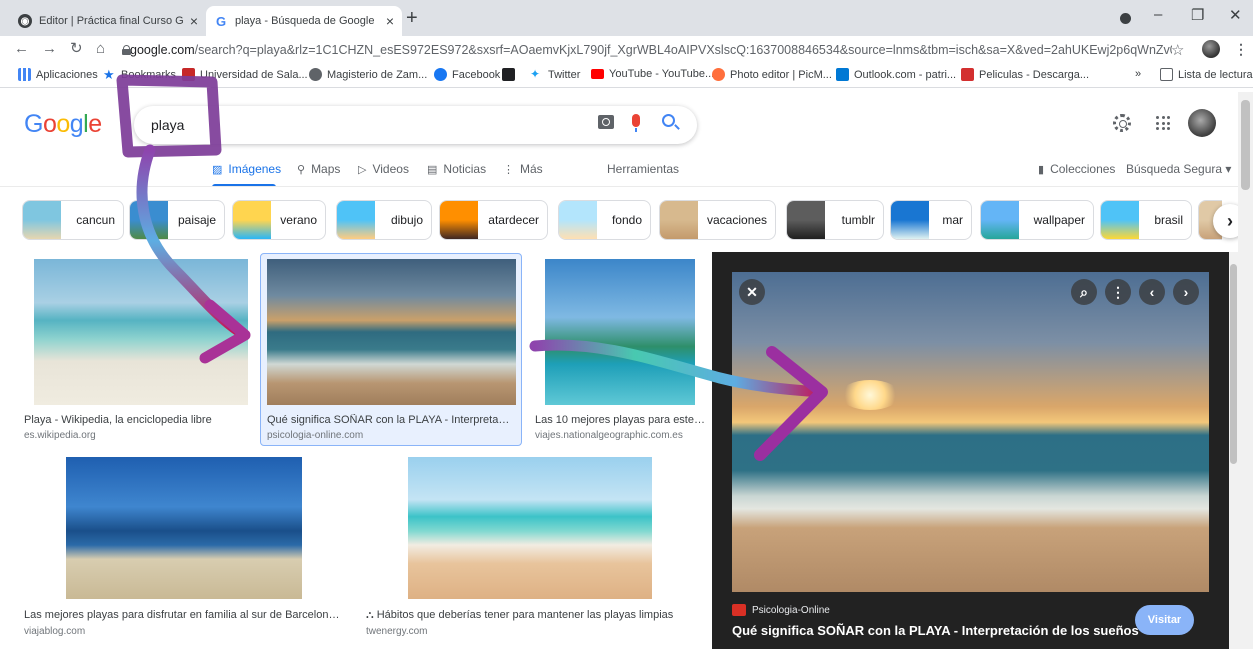 This screenshot has width=1253, height=649. What do you see at coordinates (58, 74) in the screenshot?
I see `bookmark-apps: Aplicaciones` at bounding box center [58, 74].